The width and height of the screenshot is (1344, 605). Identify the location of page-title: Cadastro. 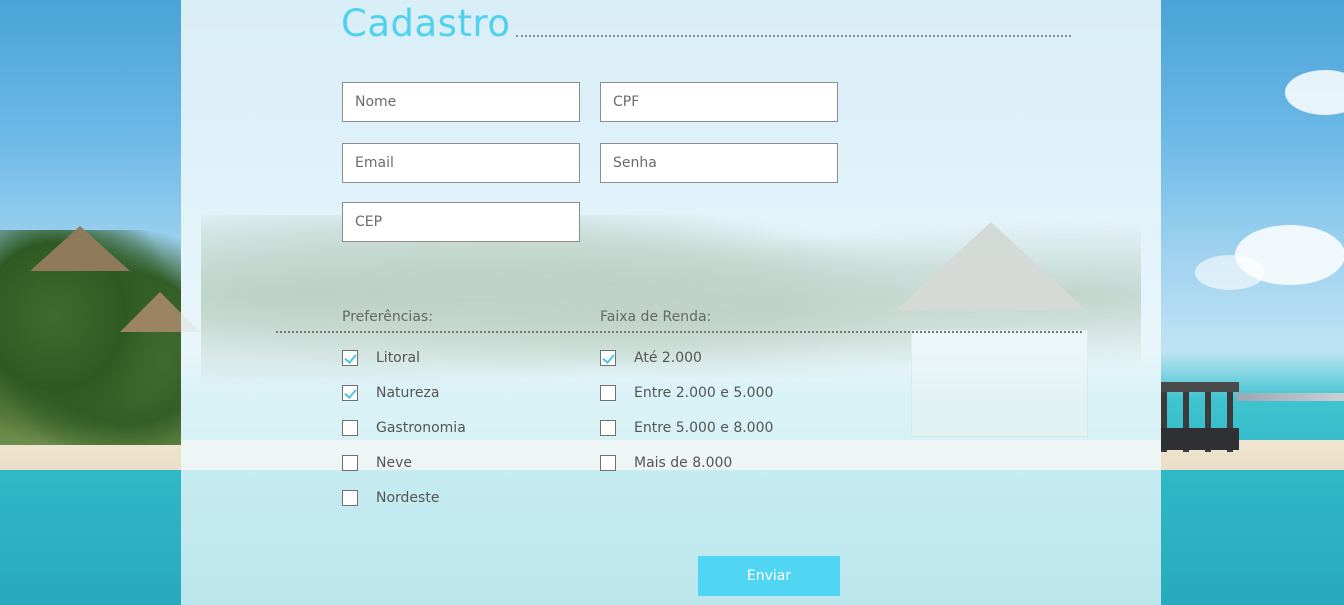
(426, 23).